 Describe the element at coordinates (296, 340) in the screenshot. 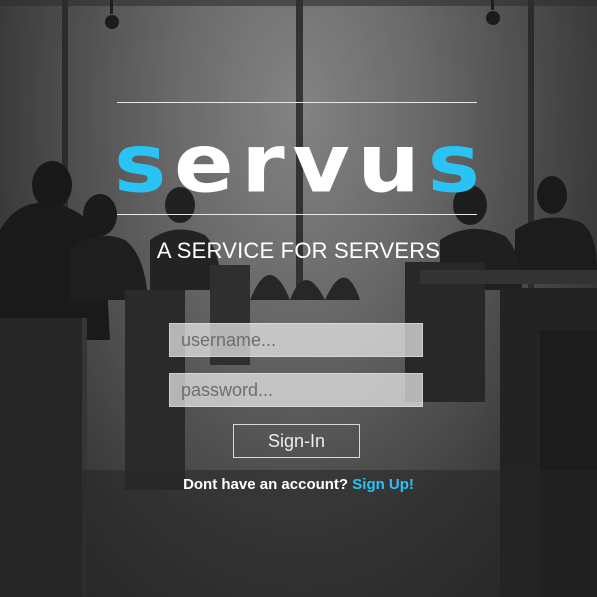

I see `username-input` at that location.